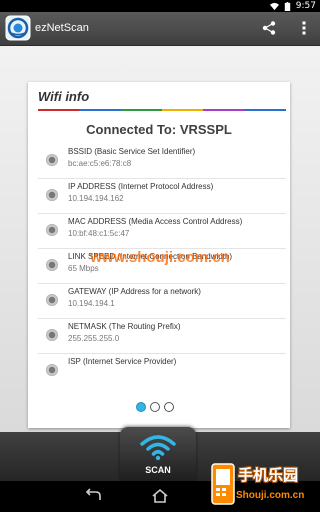 This screenshot has width=320, height=512. What do you see at coordinates (141, 110) in the screenshot?
I see `stripe-green` at bounding box center [141, 110].